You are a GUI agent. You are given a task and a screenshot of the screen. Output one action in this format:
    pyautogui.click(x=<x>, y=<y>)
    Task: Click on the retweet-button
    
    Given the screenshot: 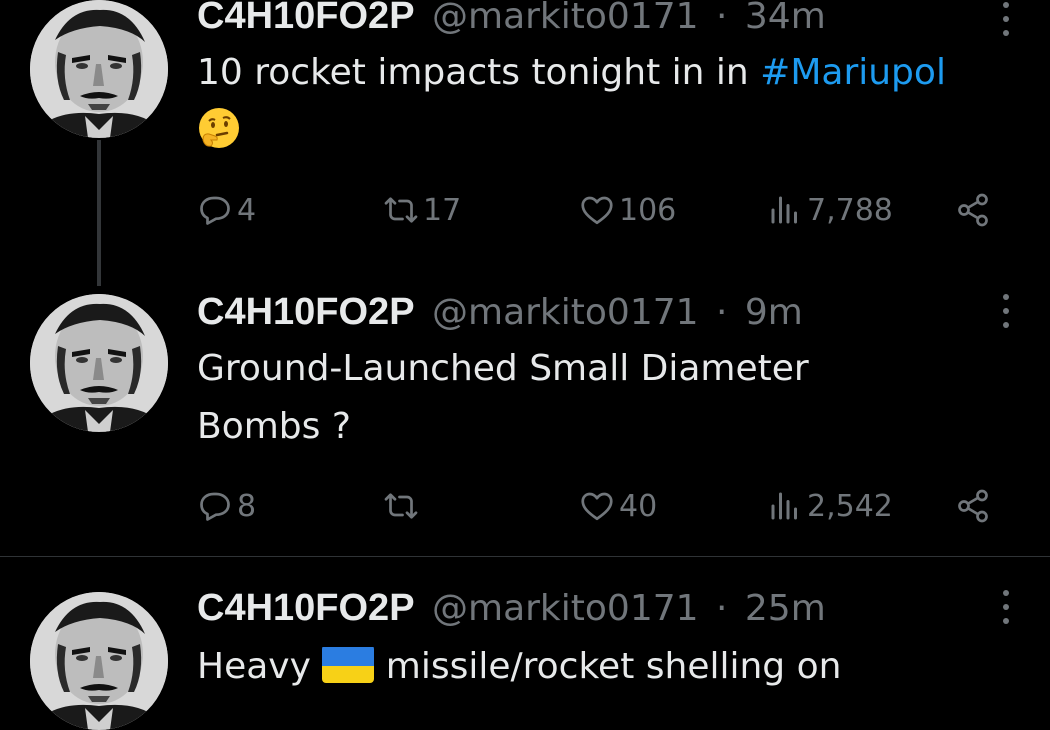 What is the action you would take?
    pyautogui.click(x=403, y=506)
    